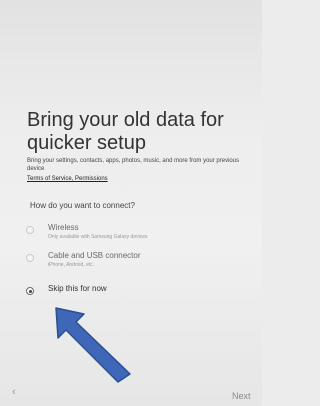 This screenshot has width=320, height=406. I want to click on option-cable-usb-label: Cable and USB connector, so click(94, 255).